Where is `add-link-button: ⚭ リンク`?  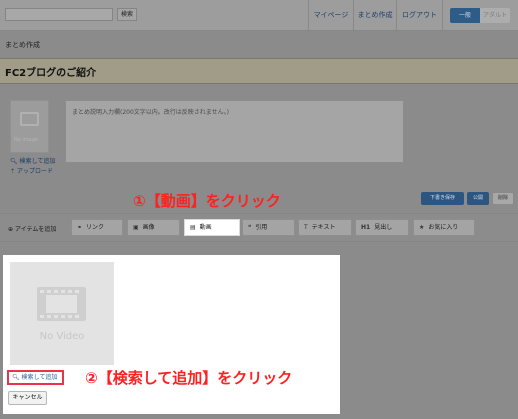 add-link-button: ⚭ リンク is located at coordinates (97, 227).